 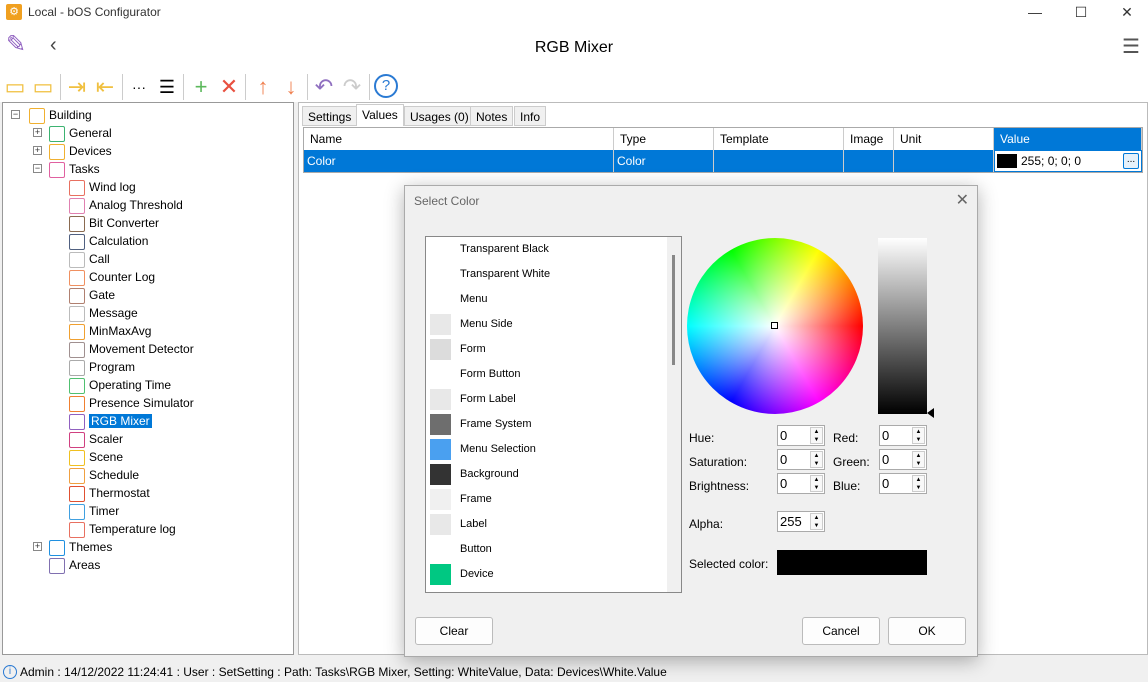 I want to click on tree-node-tasks: − Tasks, so click(x=66, y=169).